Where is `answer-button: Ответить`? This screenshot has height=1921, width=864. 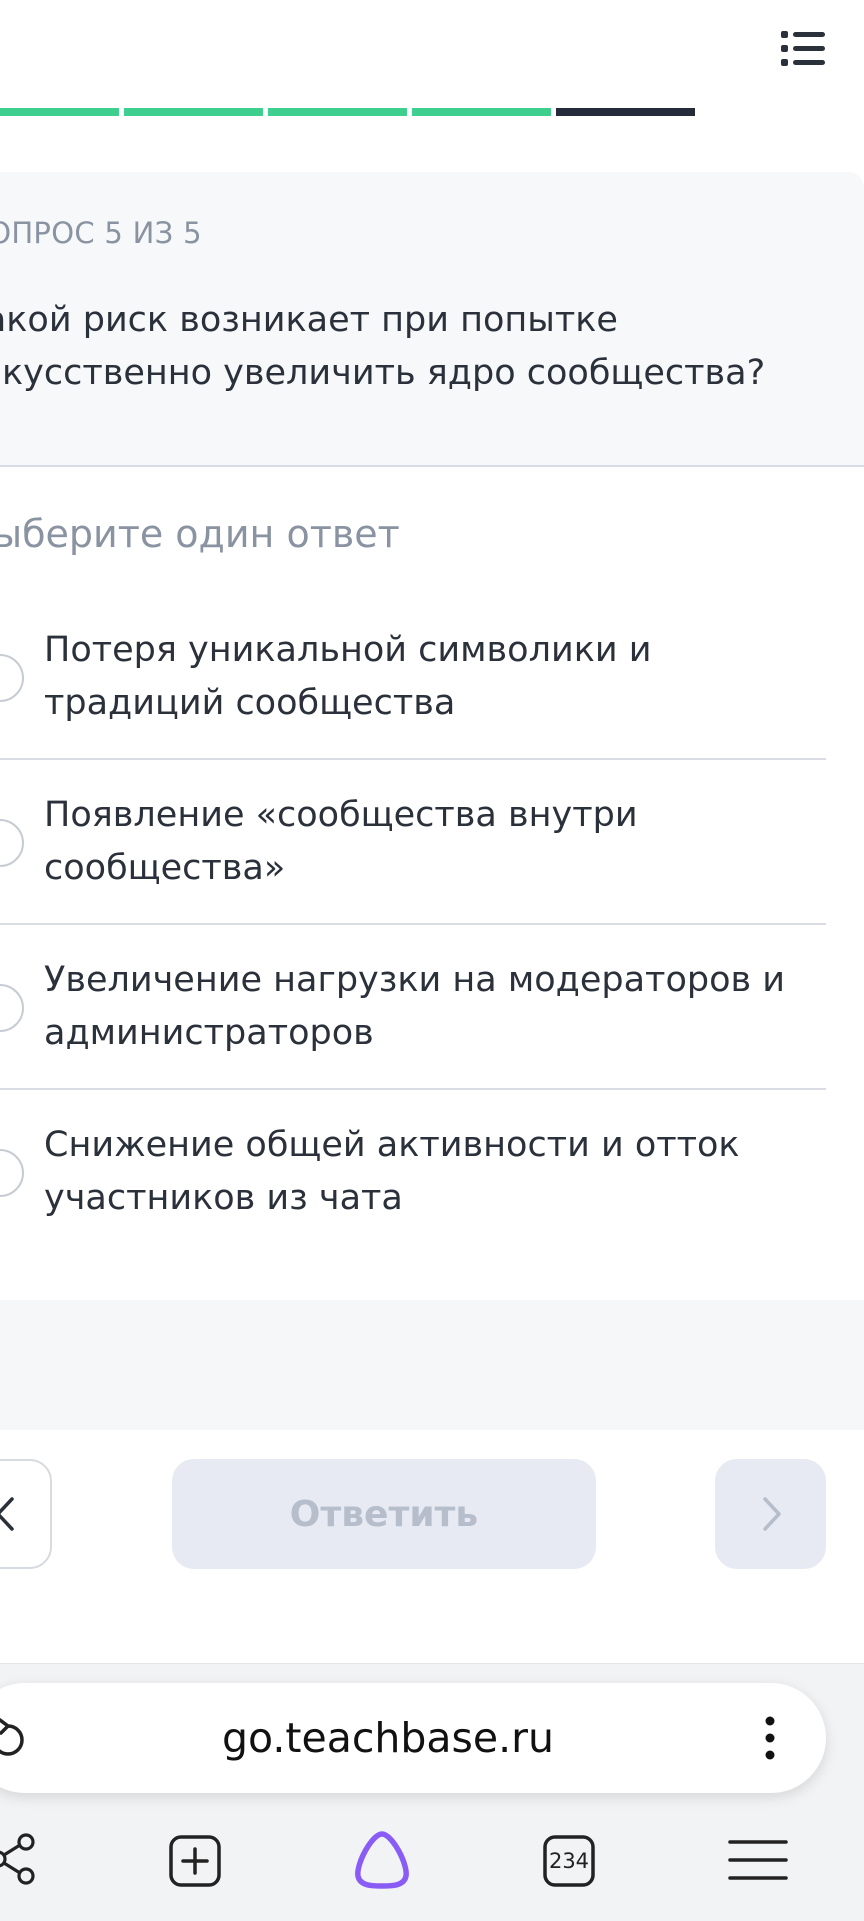 answer-button: Ответить is located at coordinates (384, 1514).